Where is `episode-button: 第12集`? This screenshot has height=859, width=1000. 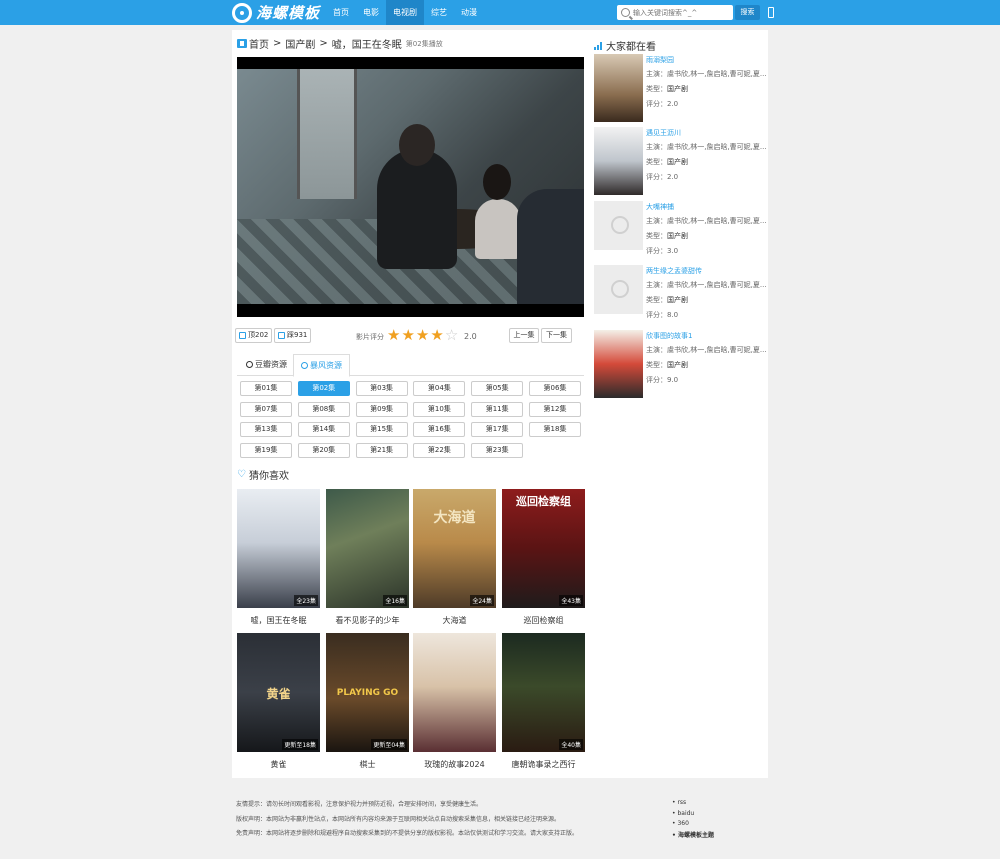 episode-button: 第12集 is located at coordinates (555, 409).